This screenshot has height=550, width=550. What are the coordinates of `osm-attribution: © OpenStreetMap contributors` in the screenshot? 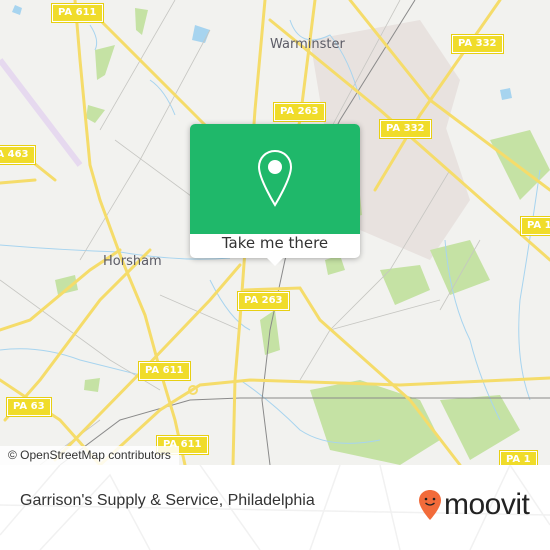 It's located at (89, 455).